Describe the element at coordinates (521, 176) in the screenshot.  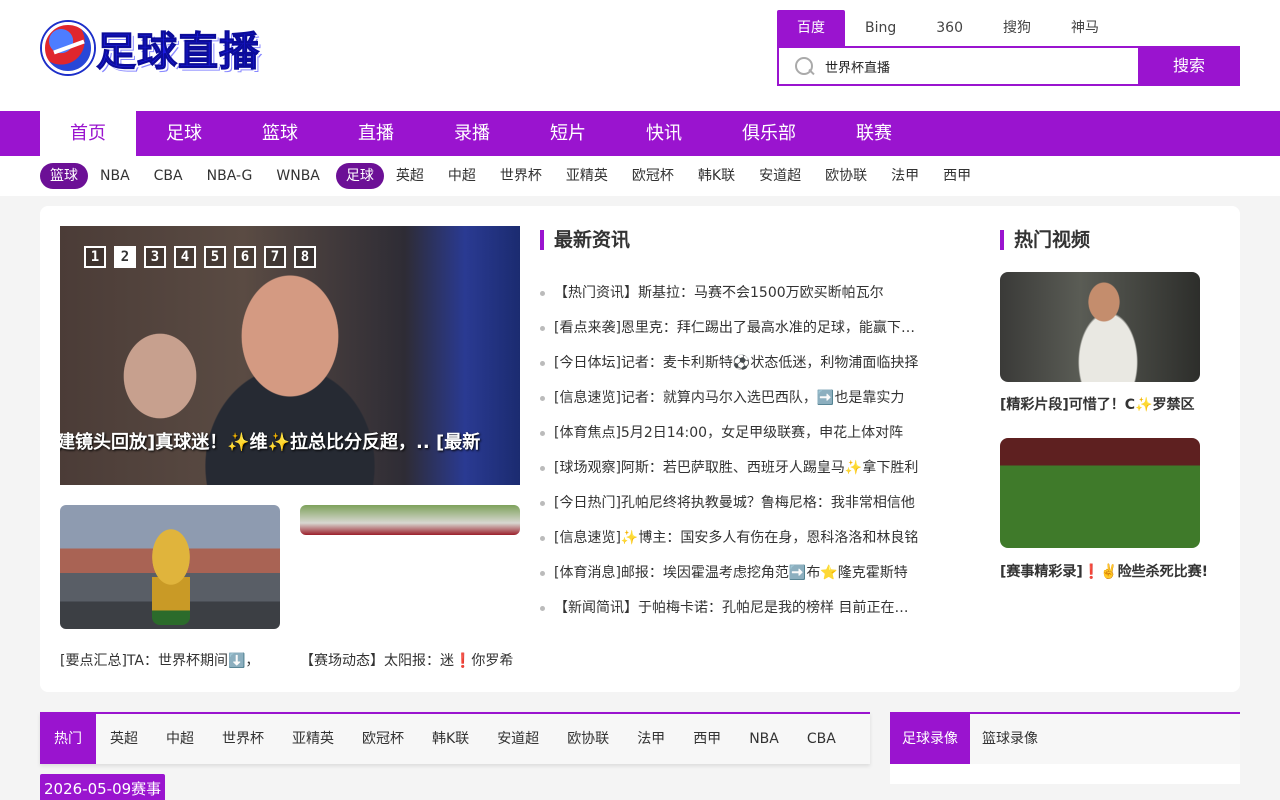
I see `sub-nav-item: 世界杯` at that location.